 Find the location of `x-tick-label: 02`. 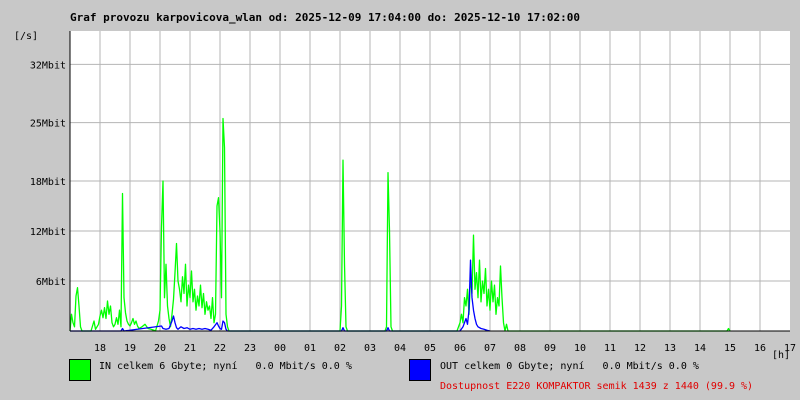

x-tick-label: 02 is located at coordinates (340, 348).